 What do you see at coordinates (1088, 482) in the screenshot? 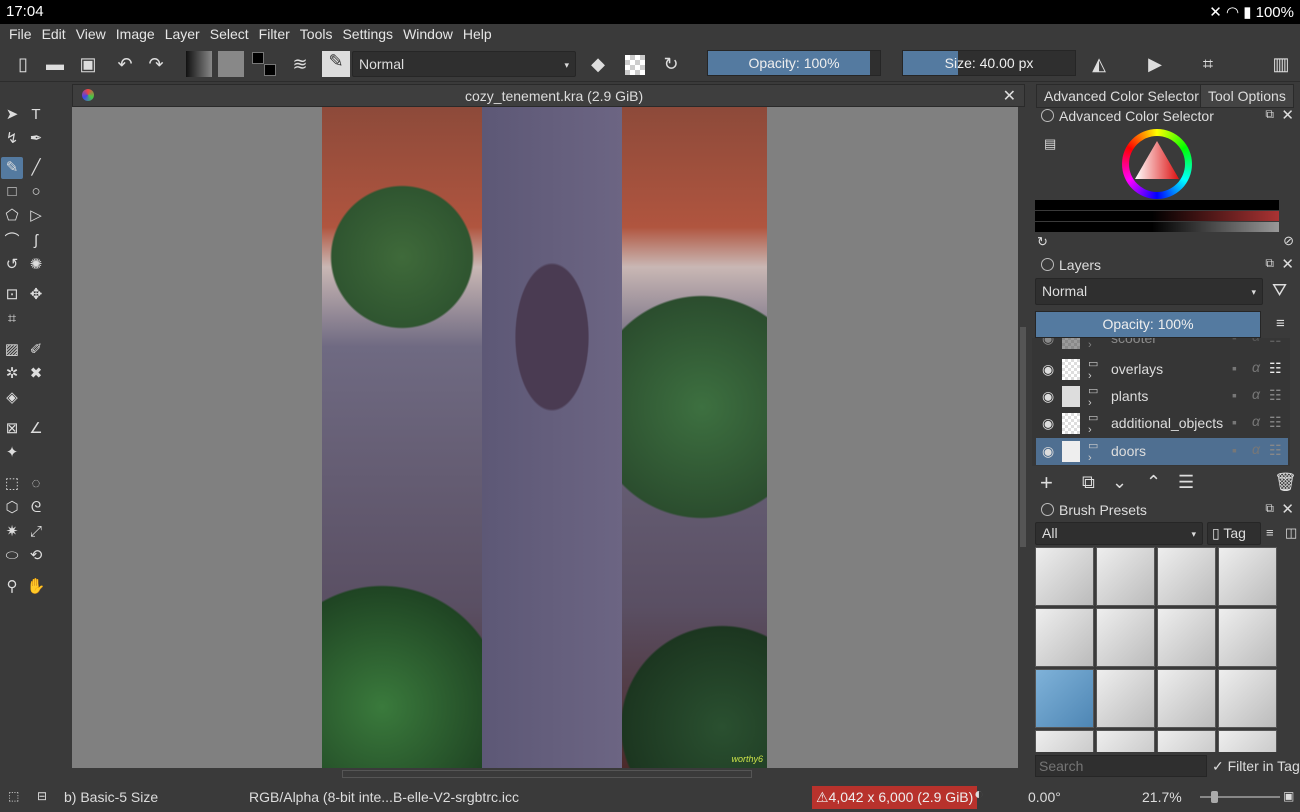
I see `duplicate-layer-icon: ⧉` at bounding box center [1088, 482].